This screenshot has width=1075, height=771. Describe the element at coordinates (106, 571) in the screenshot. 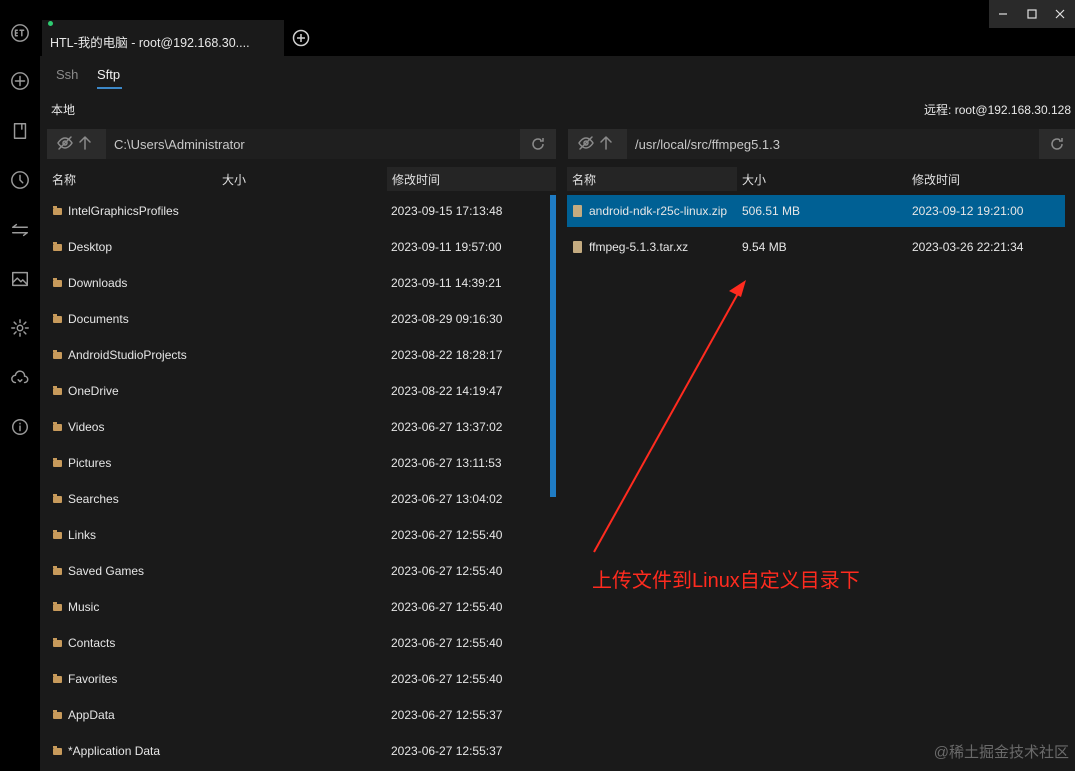

I see `file-name: Saved Games` at that location.